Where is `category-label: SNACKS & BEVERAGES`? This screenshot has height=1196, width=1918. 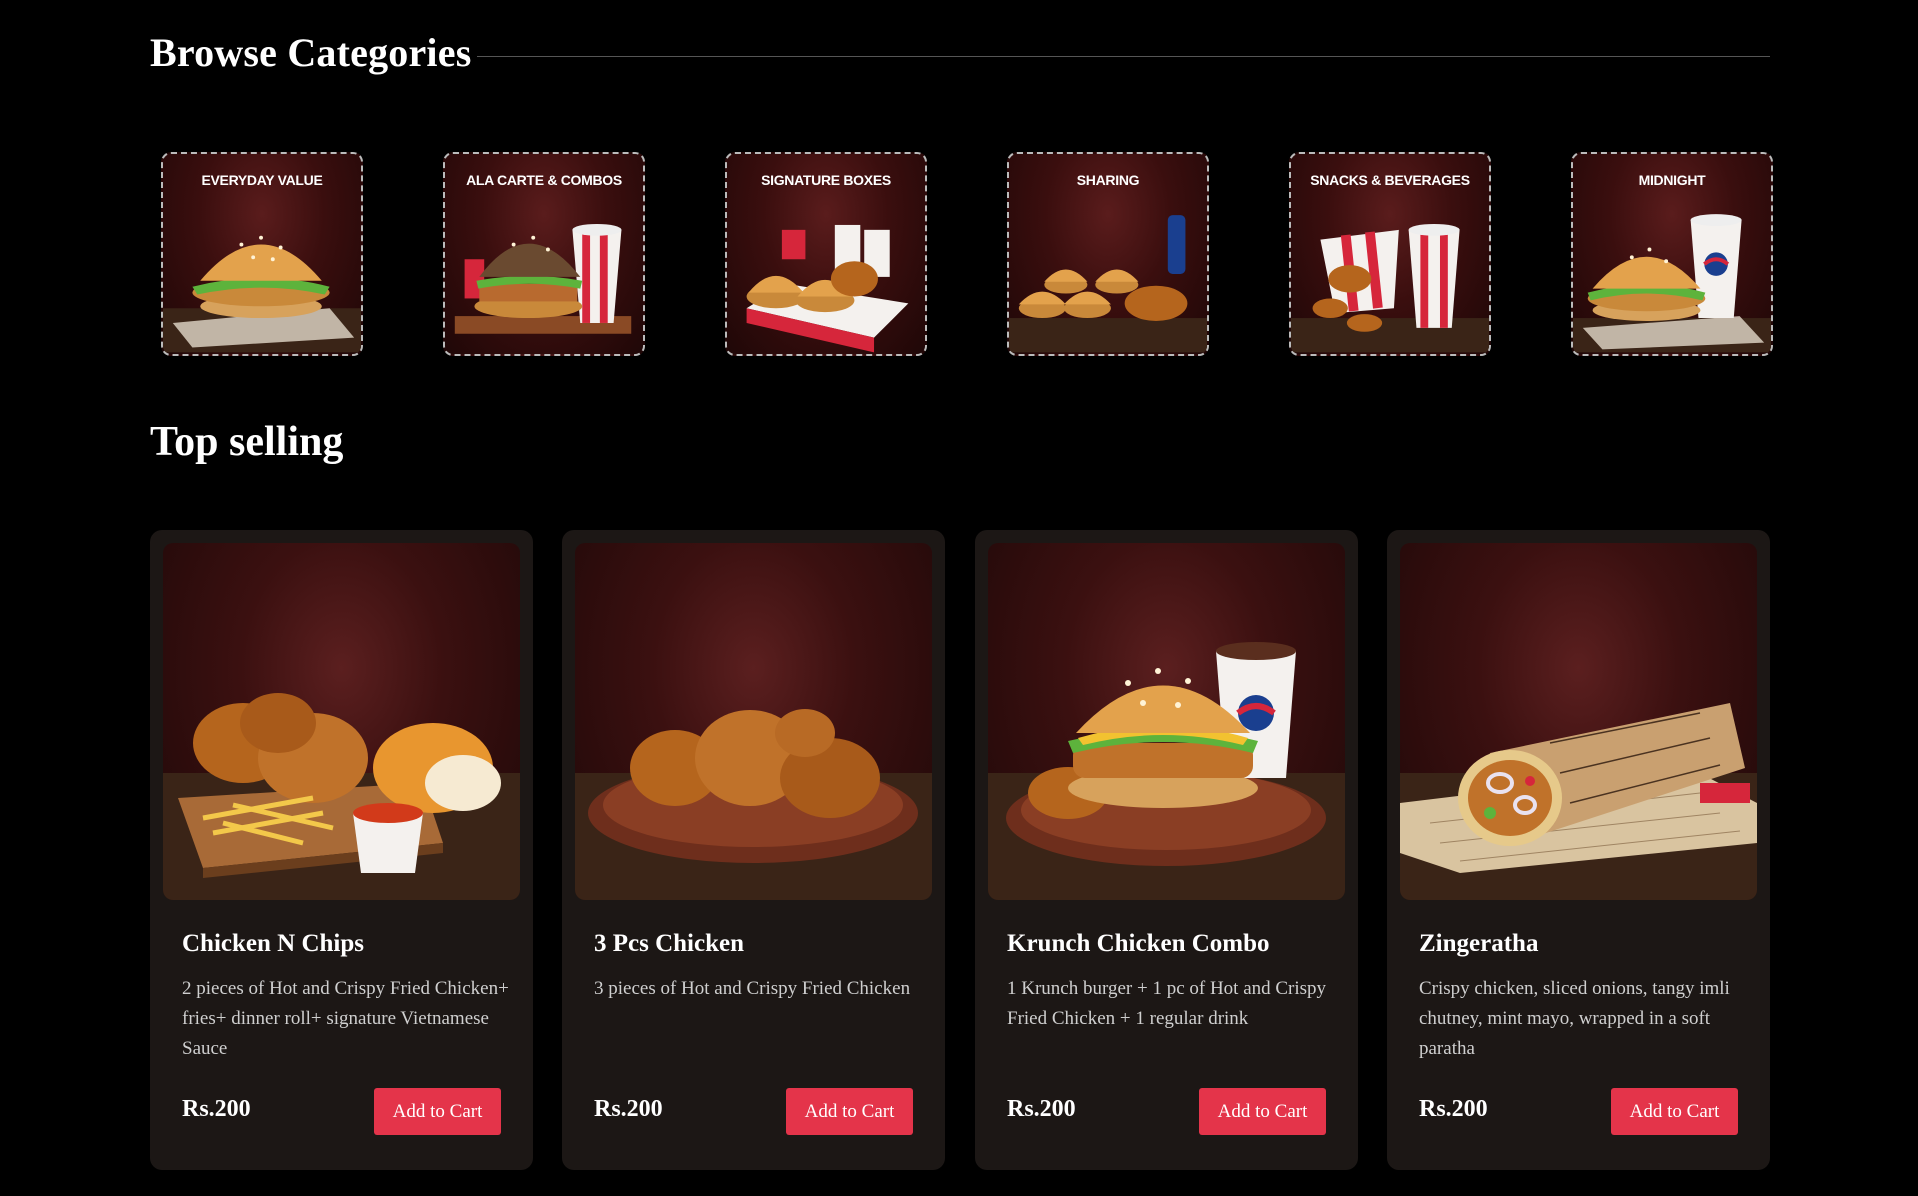
category-label: SNACKS & BEVERAGES is located at coordinates (1390, 180).